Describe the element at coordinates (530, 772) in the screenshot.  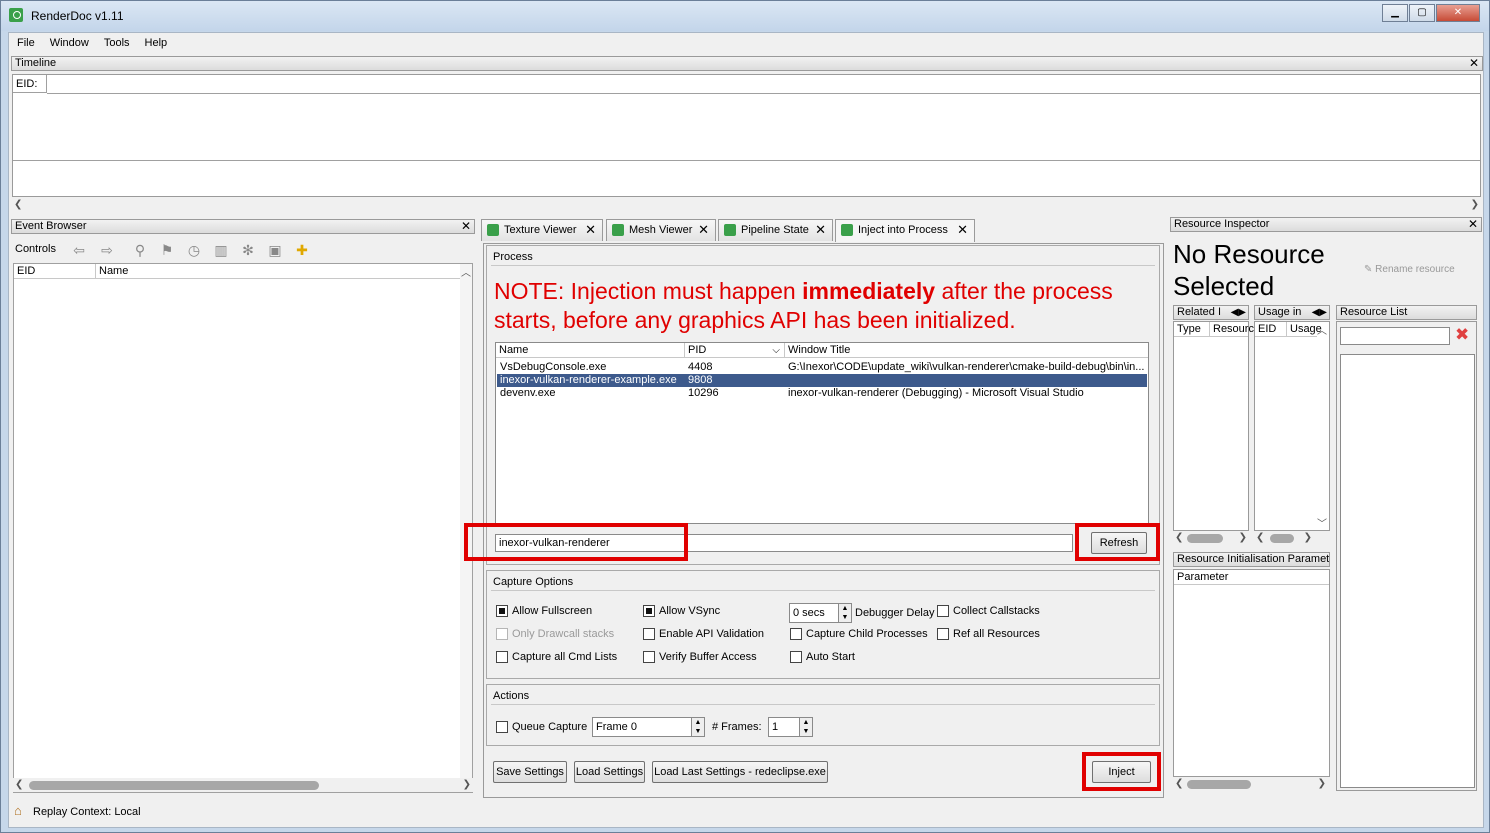
I see `save-settings-button: Save Settings` at that location.